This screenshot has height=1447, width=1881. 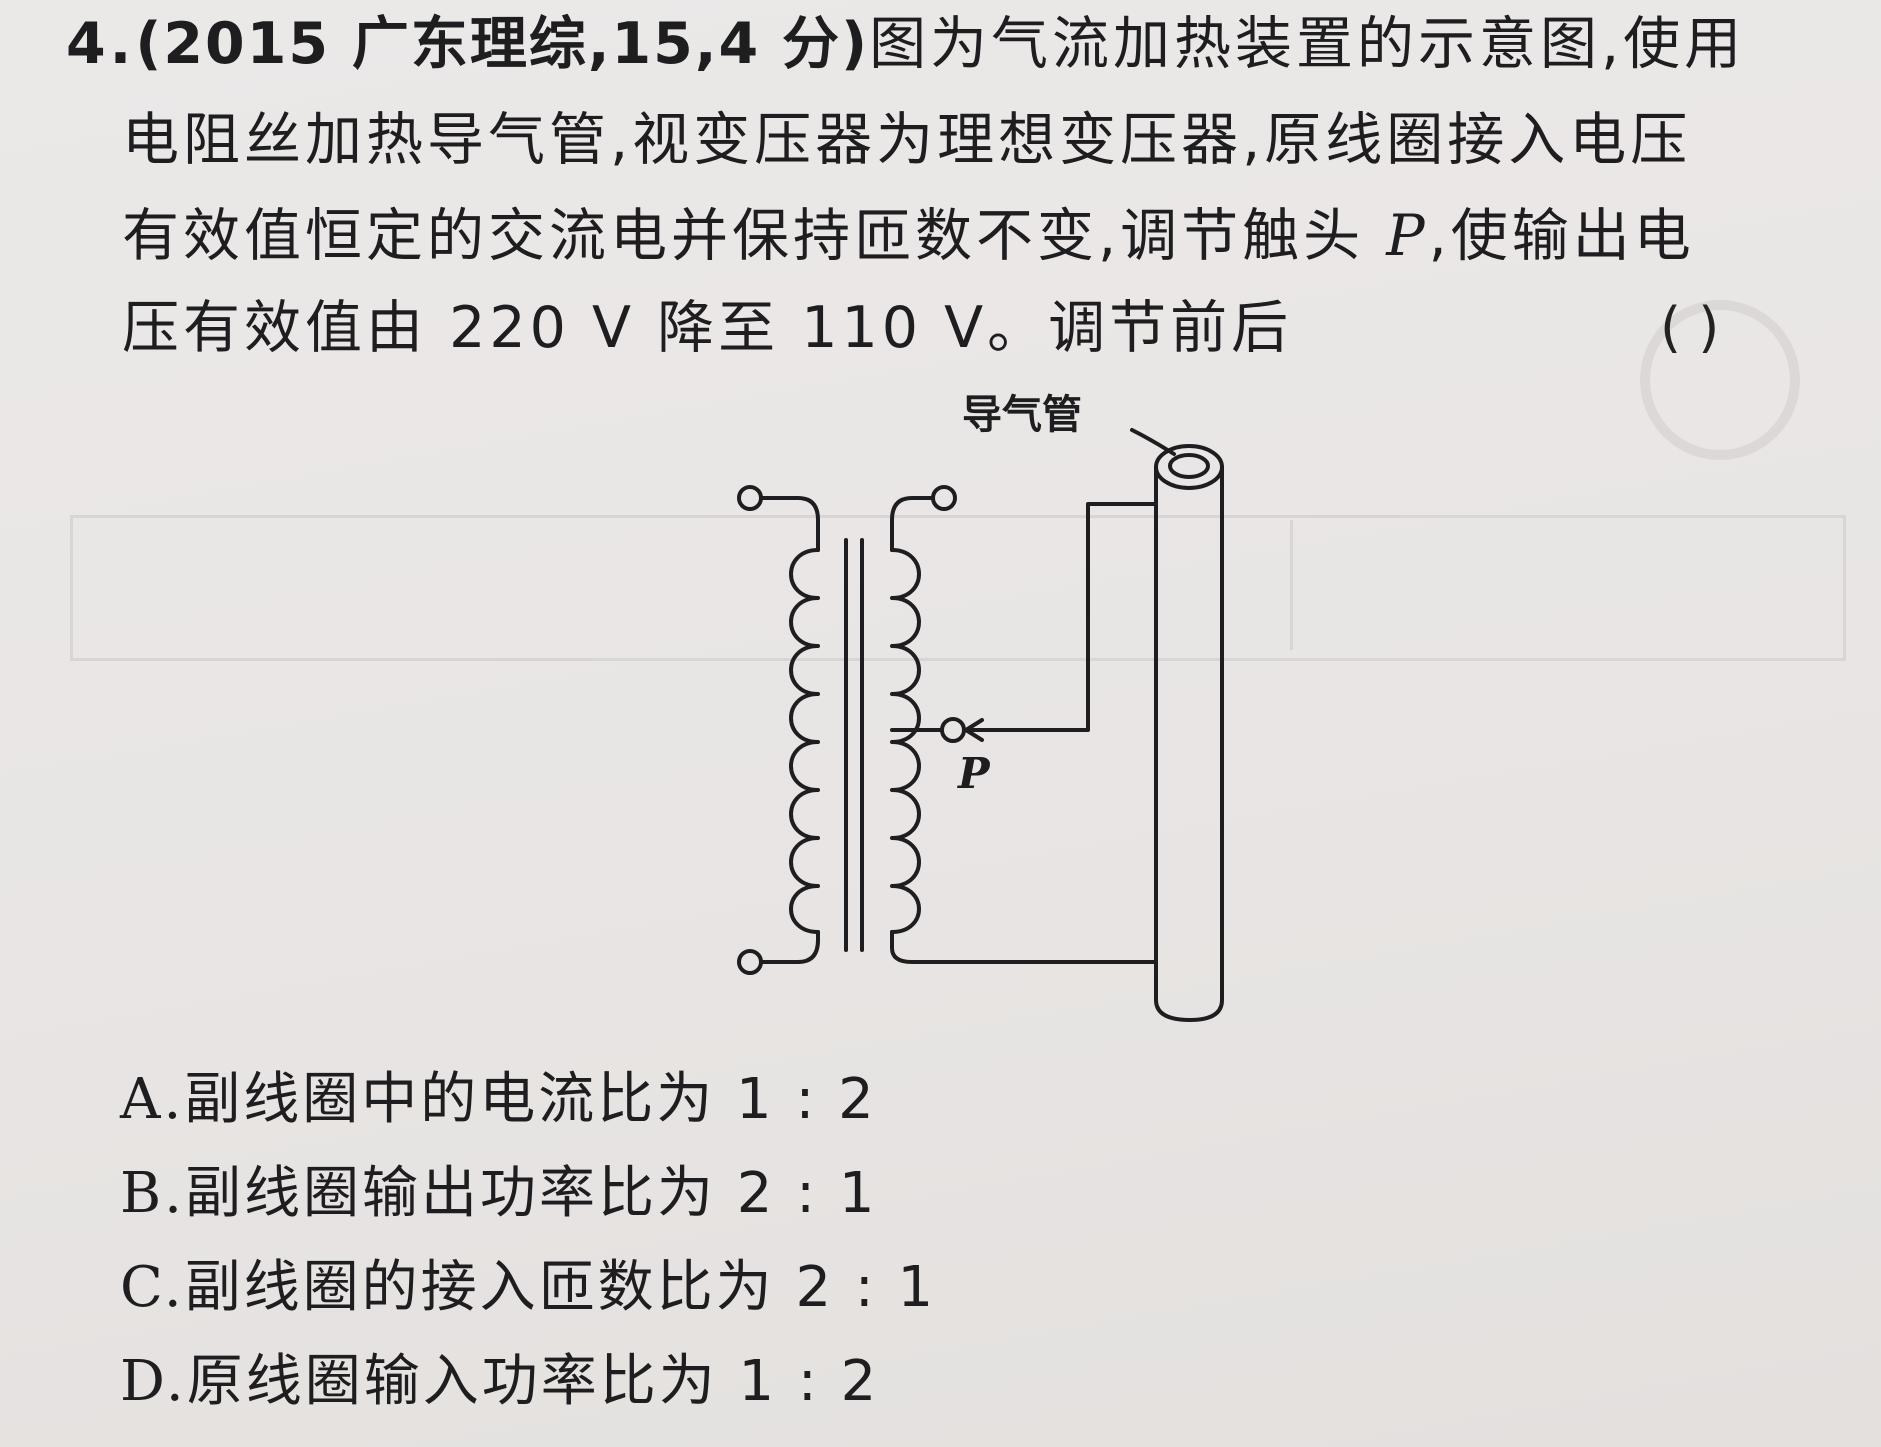 I want to click on option-c-letter: C., so click(x=152, y=1287).